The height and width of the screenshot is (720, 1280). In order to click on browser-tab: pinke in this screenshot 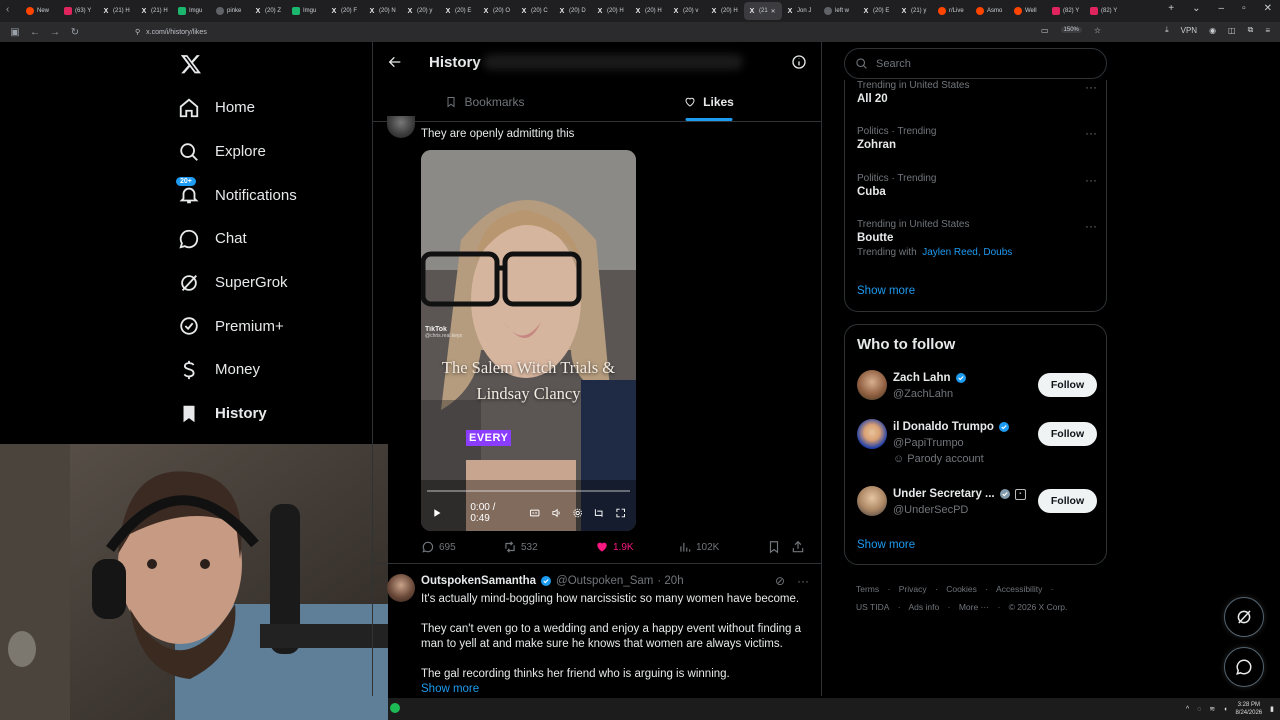, I will do `click(231, 11)`.